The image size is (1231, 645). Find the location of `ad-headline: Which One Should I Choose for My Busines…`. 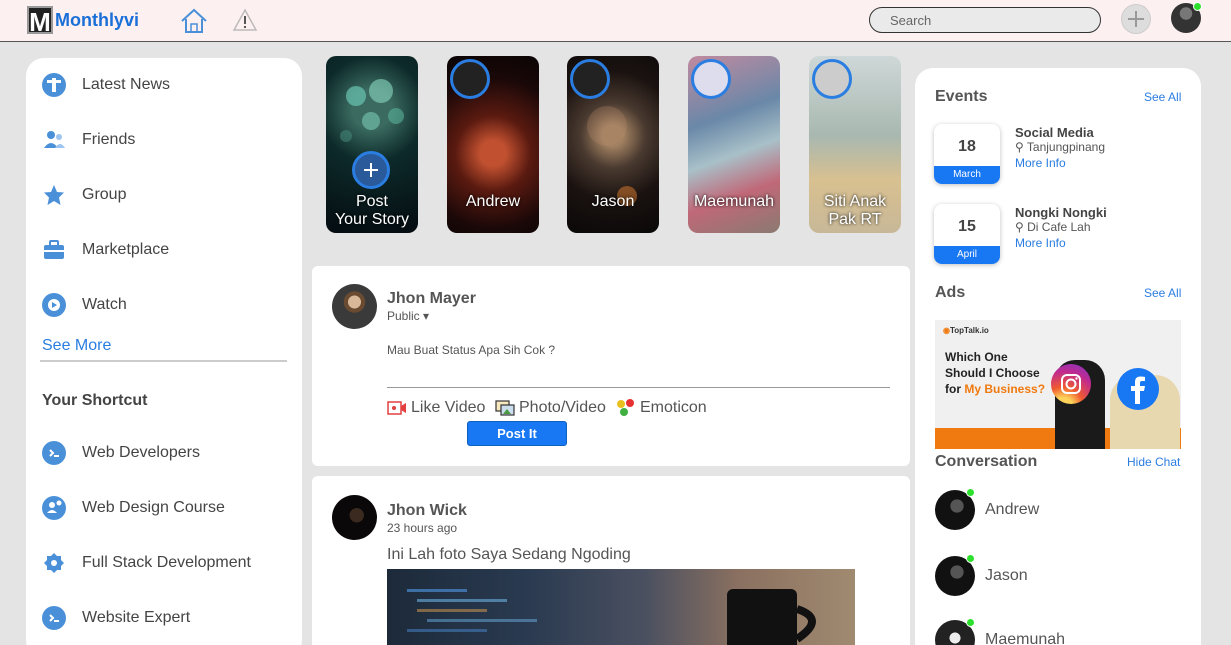

ad-headline: Which One Should I Choose for My Busines… is located at coordinates (995, 373).